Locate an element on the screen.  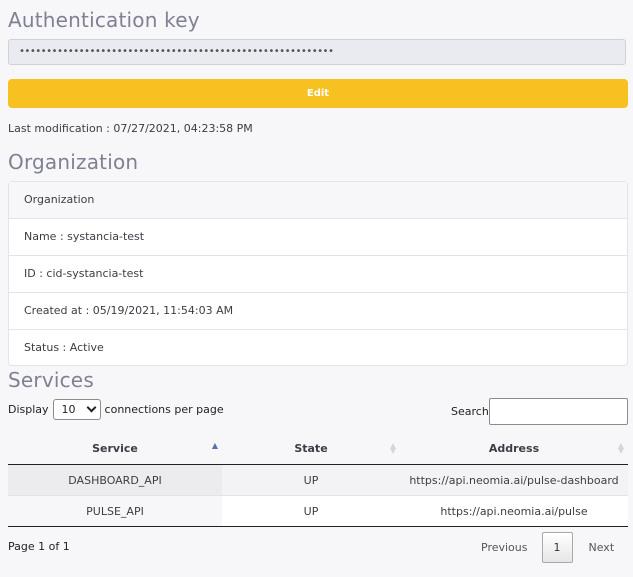
column-header-state: State ▲ ▼ is located at coordinates (311, 449).